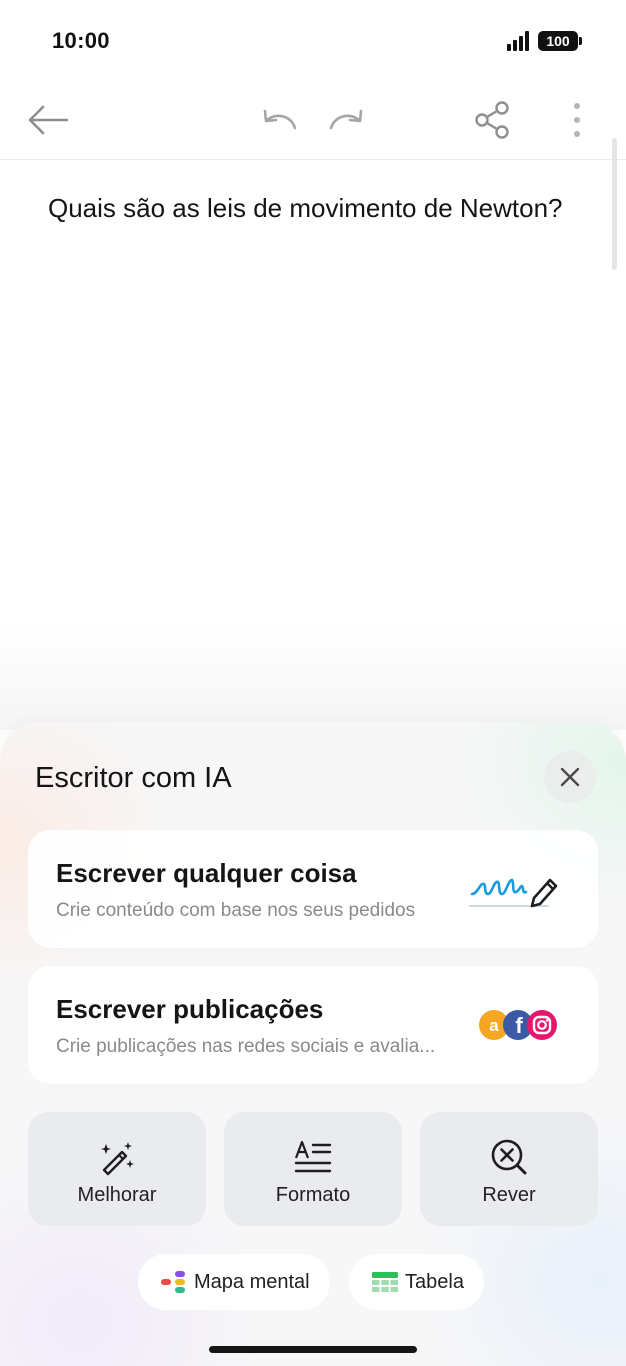 This screenshot has height=1366, width=626. I want to click on redo-icon, so click(346, 119).